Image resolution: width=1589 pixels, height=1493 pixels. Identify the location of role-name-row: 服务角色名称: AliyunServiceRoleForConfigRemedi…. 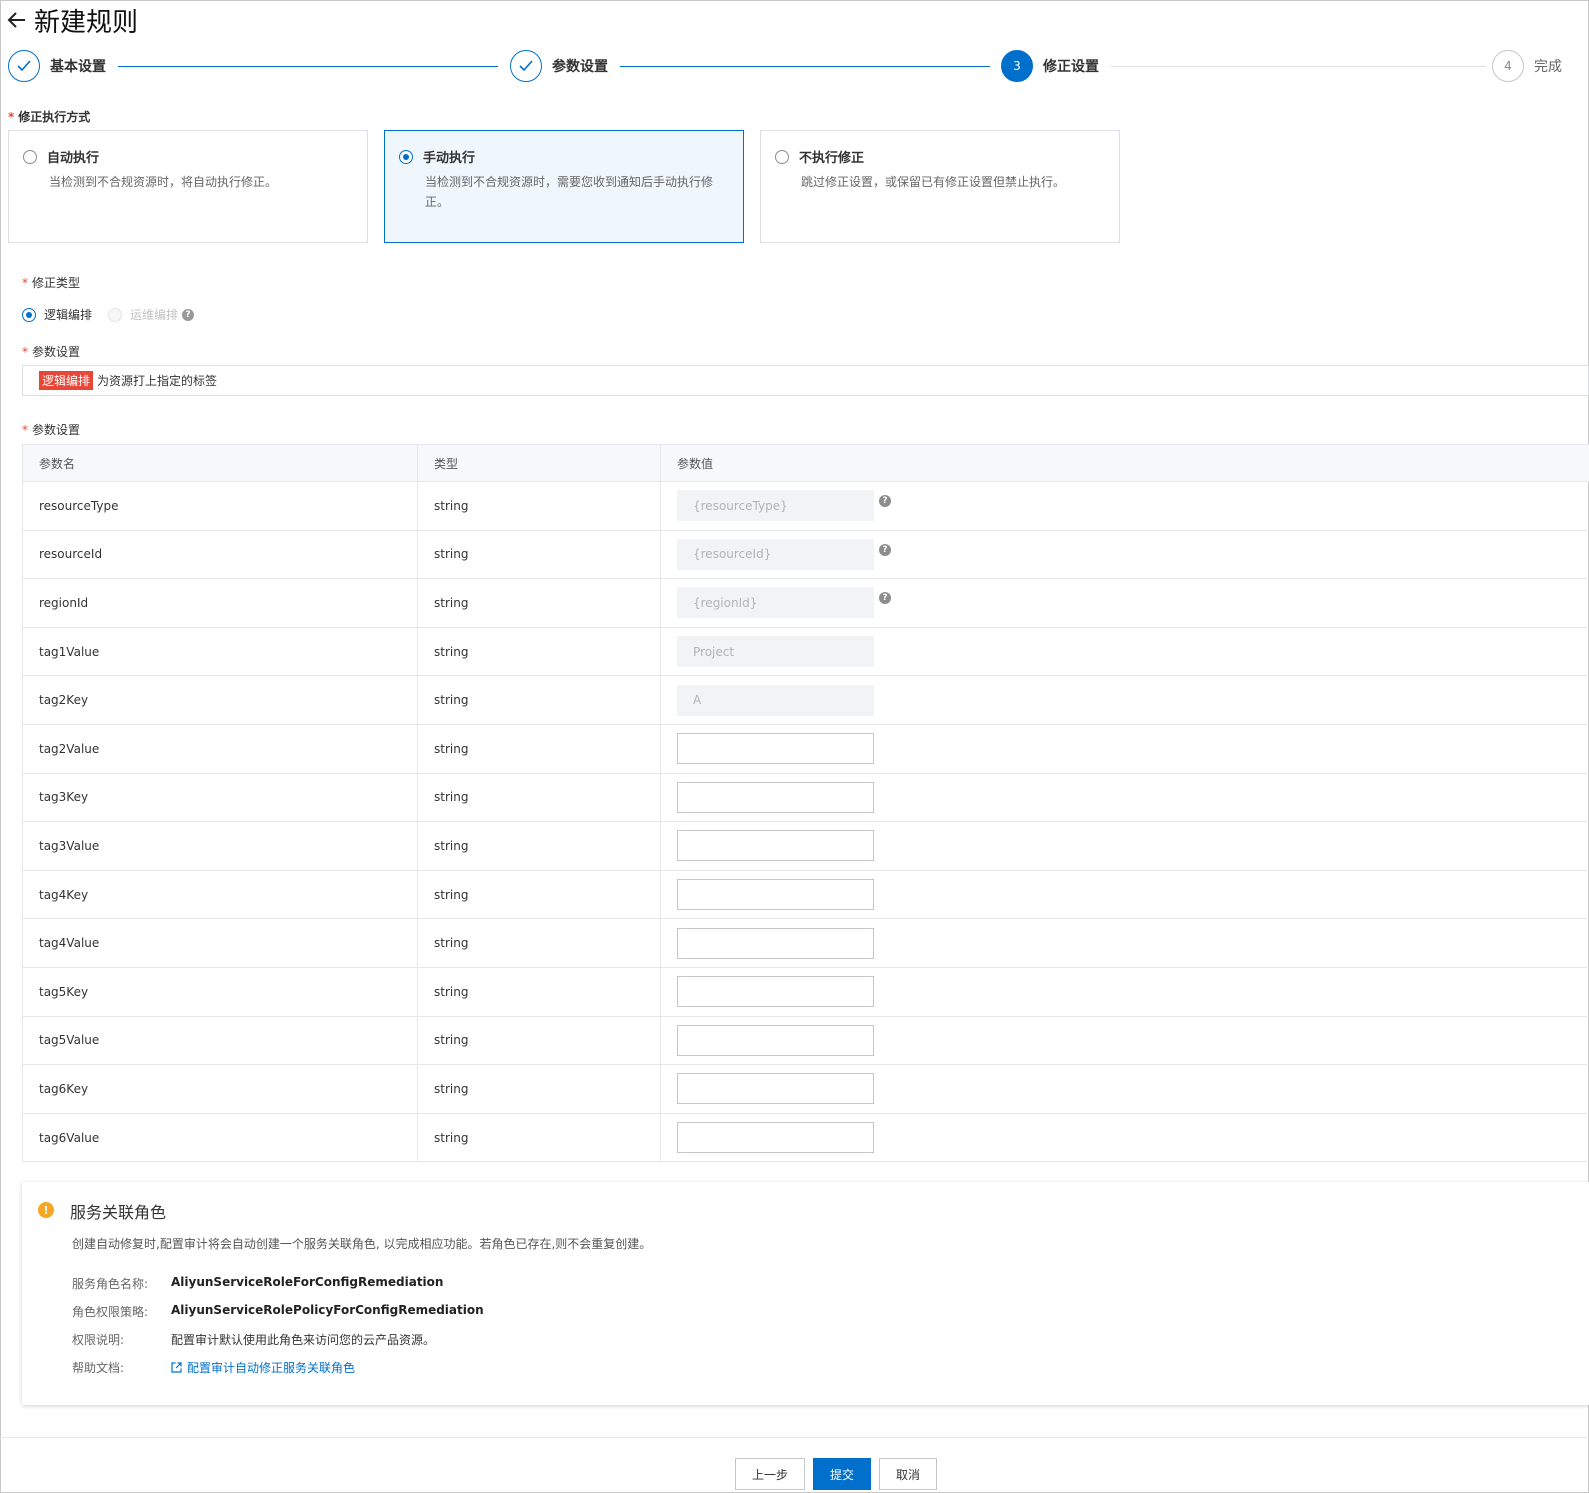
(257, 1283).